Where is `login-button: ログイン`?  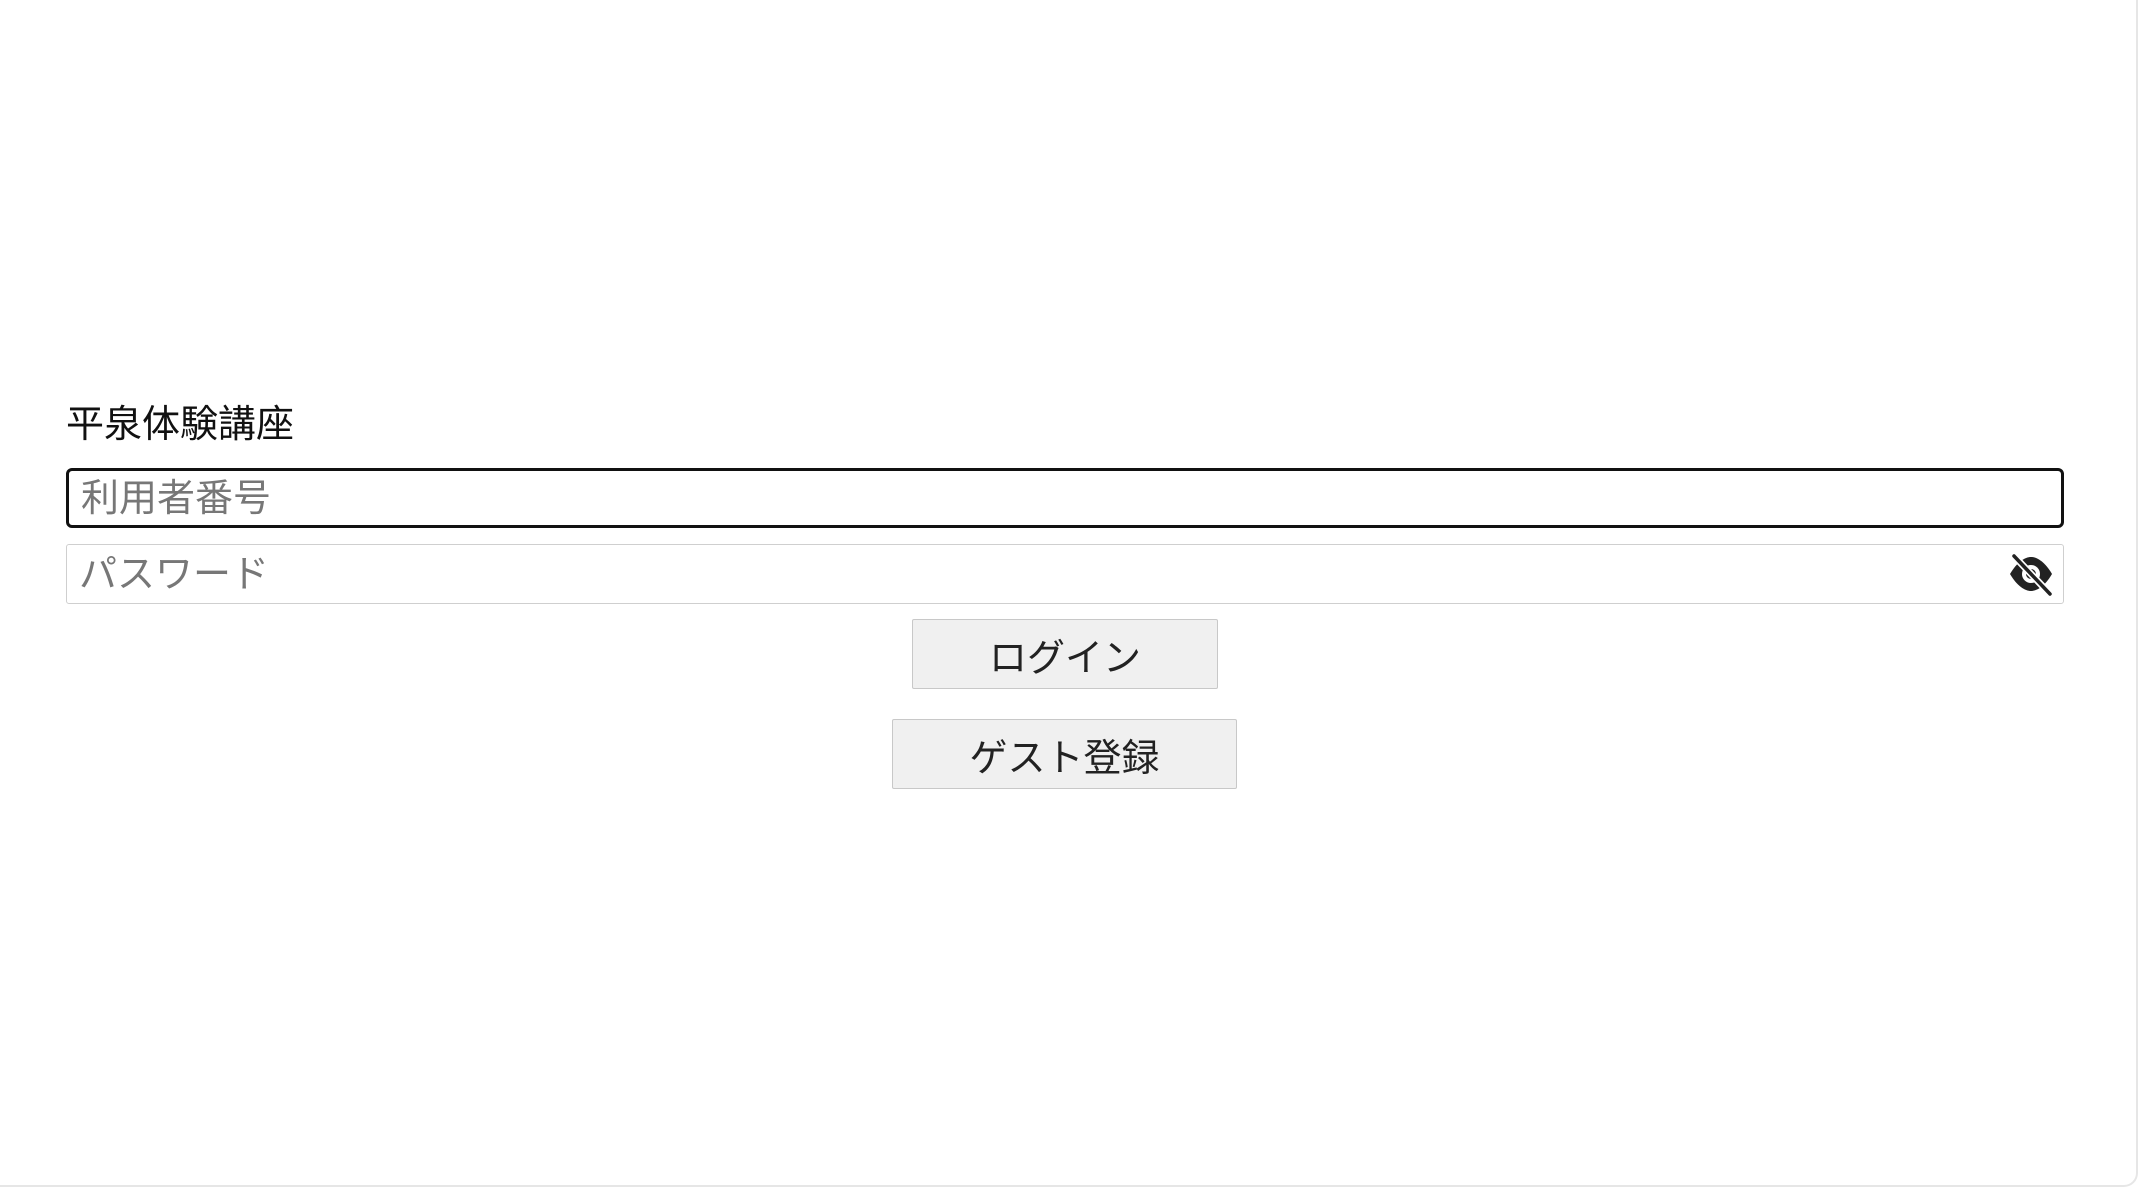 login-button: ログイン is located at coordinates (1065, 654).